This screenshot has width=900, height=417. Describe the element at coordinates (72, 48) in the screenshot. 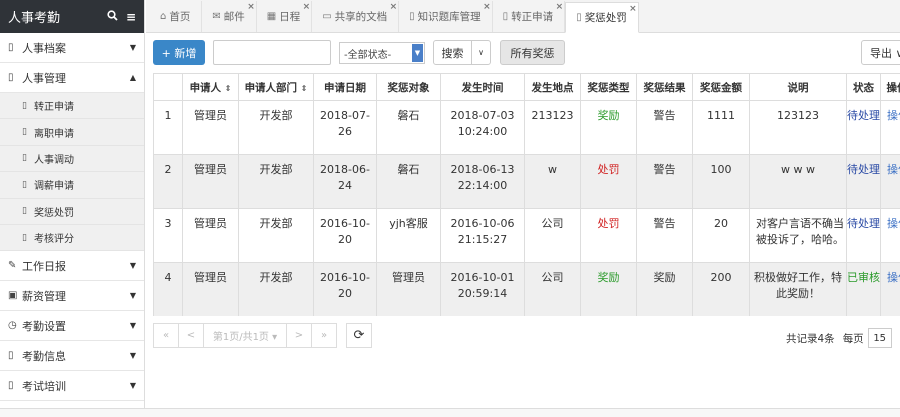

I see `sidebar-item-personnel-file: ▯ 人事档案 ▼` at that location.